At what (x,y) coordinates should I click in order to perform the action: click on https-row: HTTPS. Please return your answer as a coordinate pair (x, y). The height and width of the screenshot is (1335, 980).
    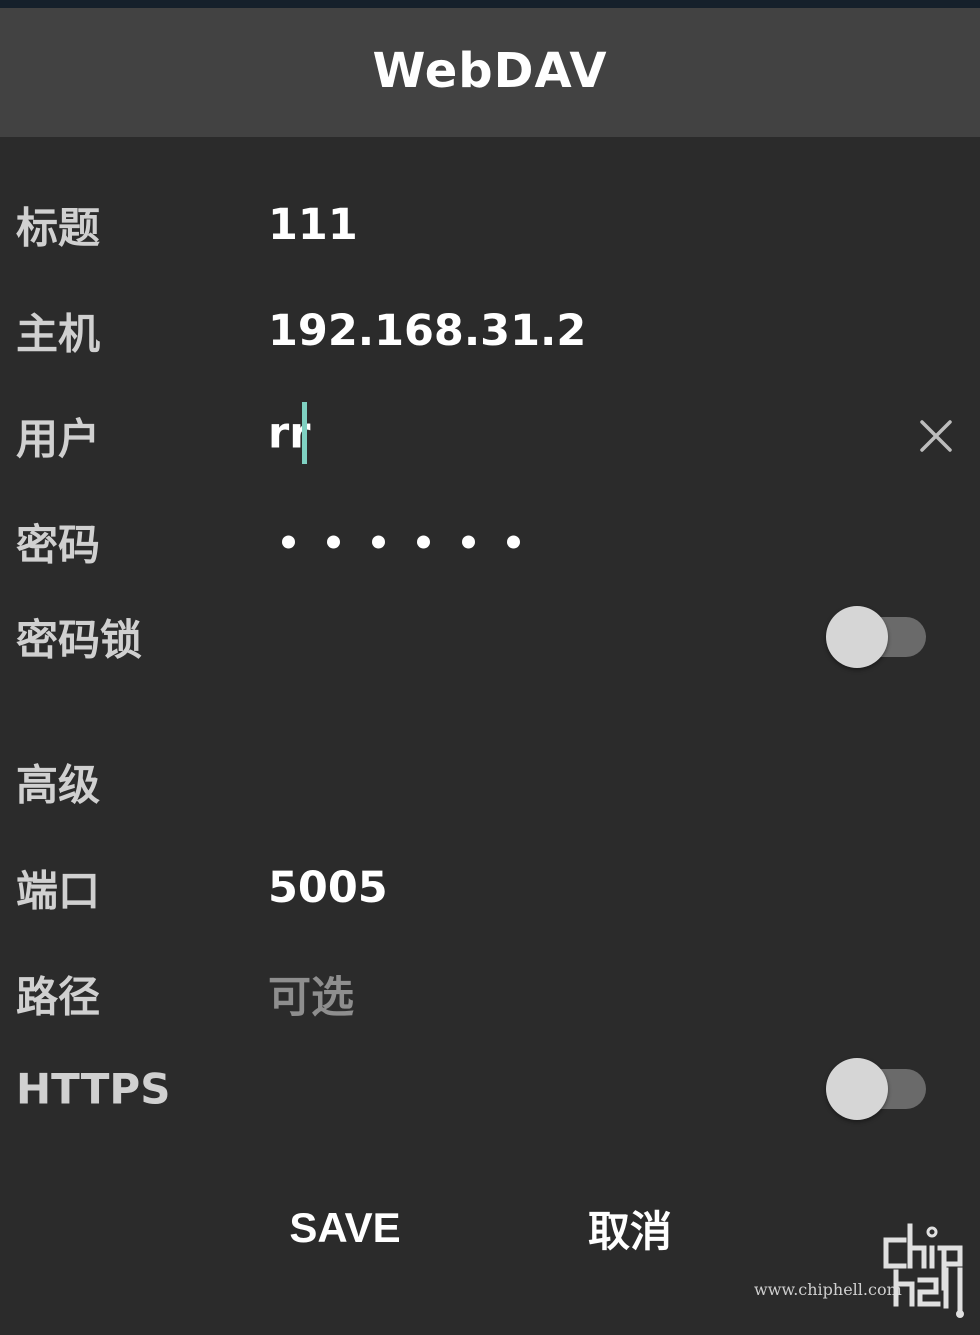
    Looking at the image, I should click on (490, 1089).